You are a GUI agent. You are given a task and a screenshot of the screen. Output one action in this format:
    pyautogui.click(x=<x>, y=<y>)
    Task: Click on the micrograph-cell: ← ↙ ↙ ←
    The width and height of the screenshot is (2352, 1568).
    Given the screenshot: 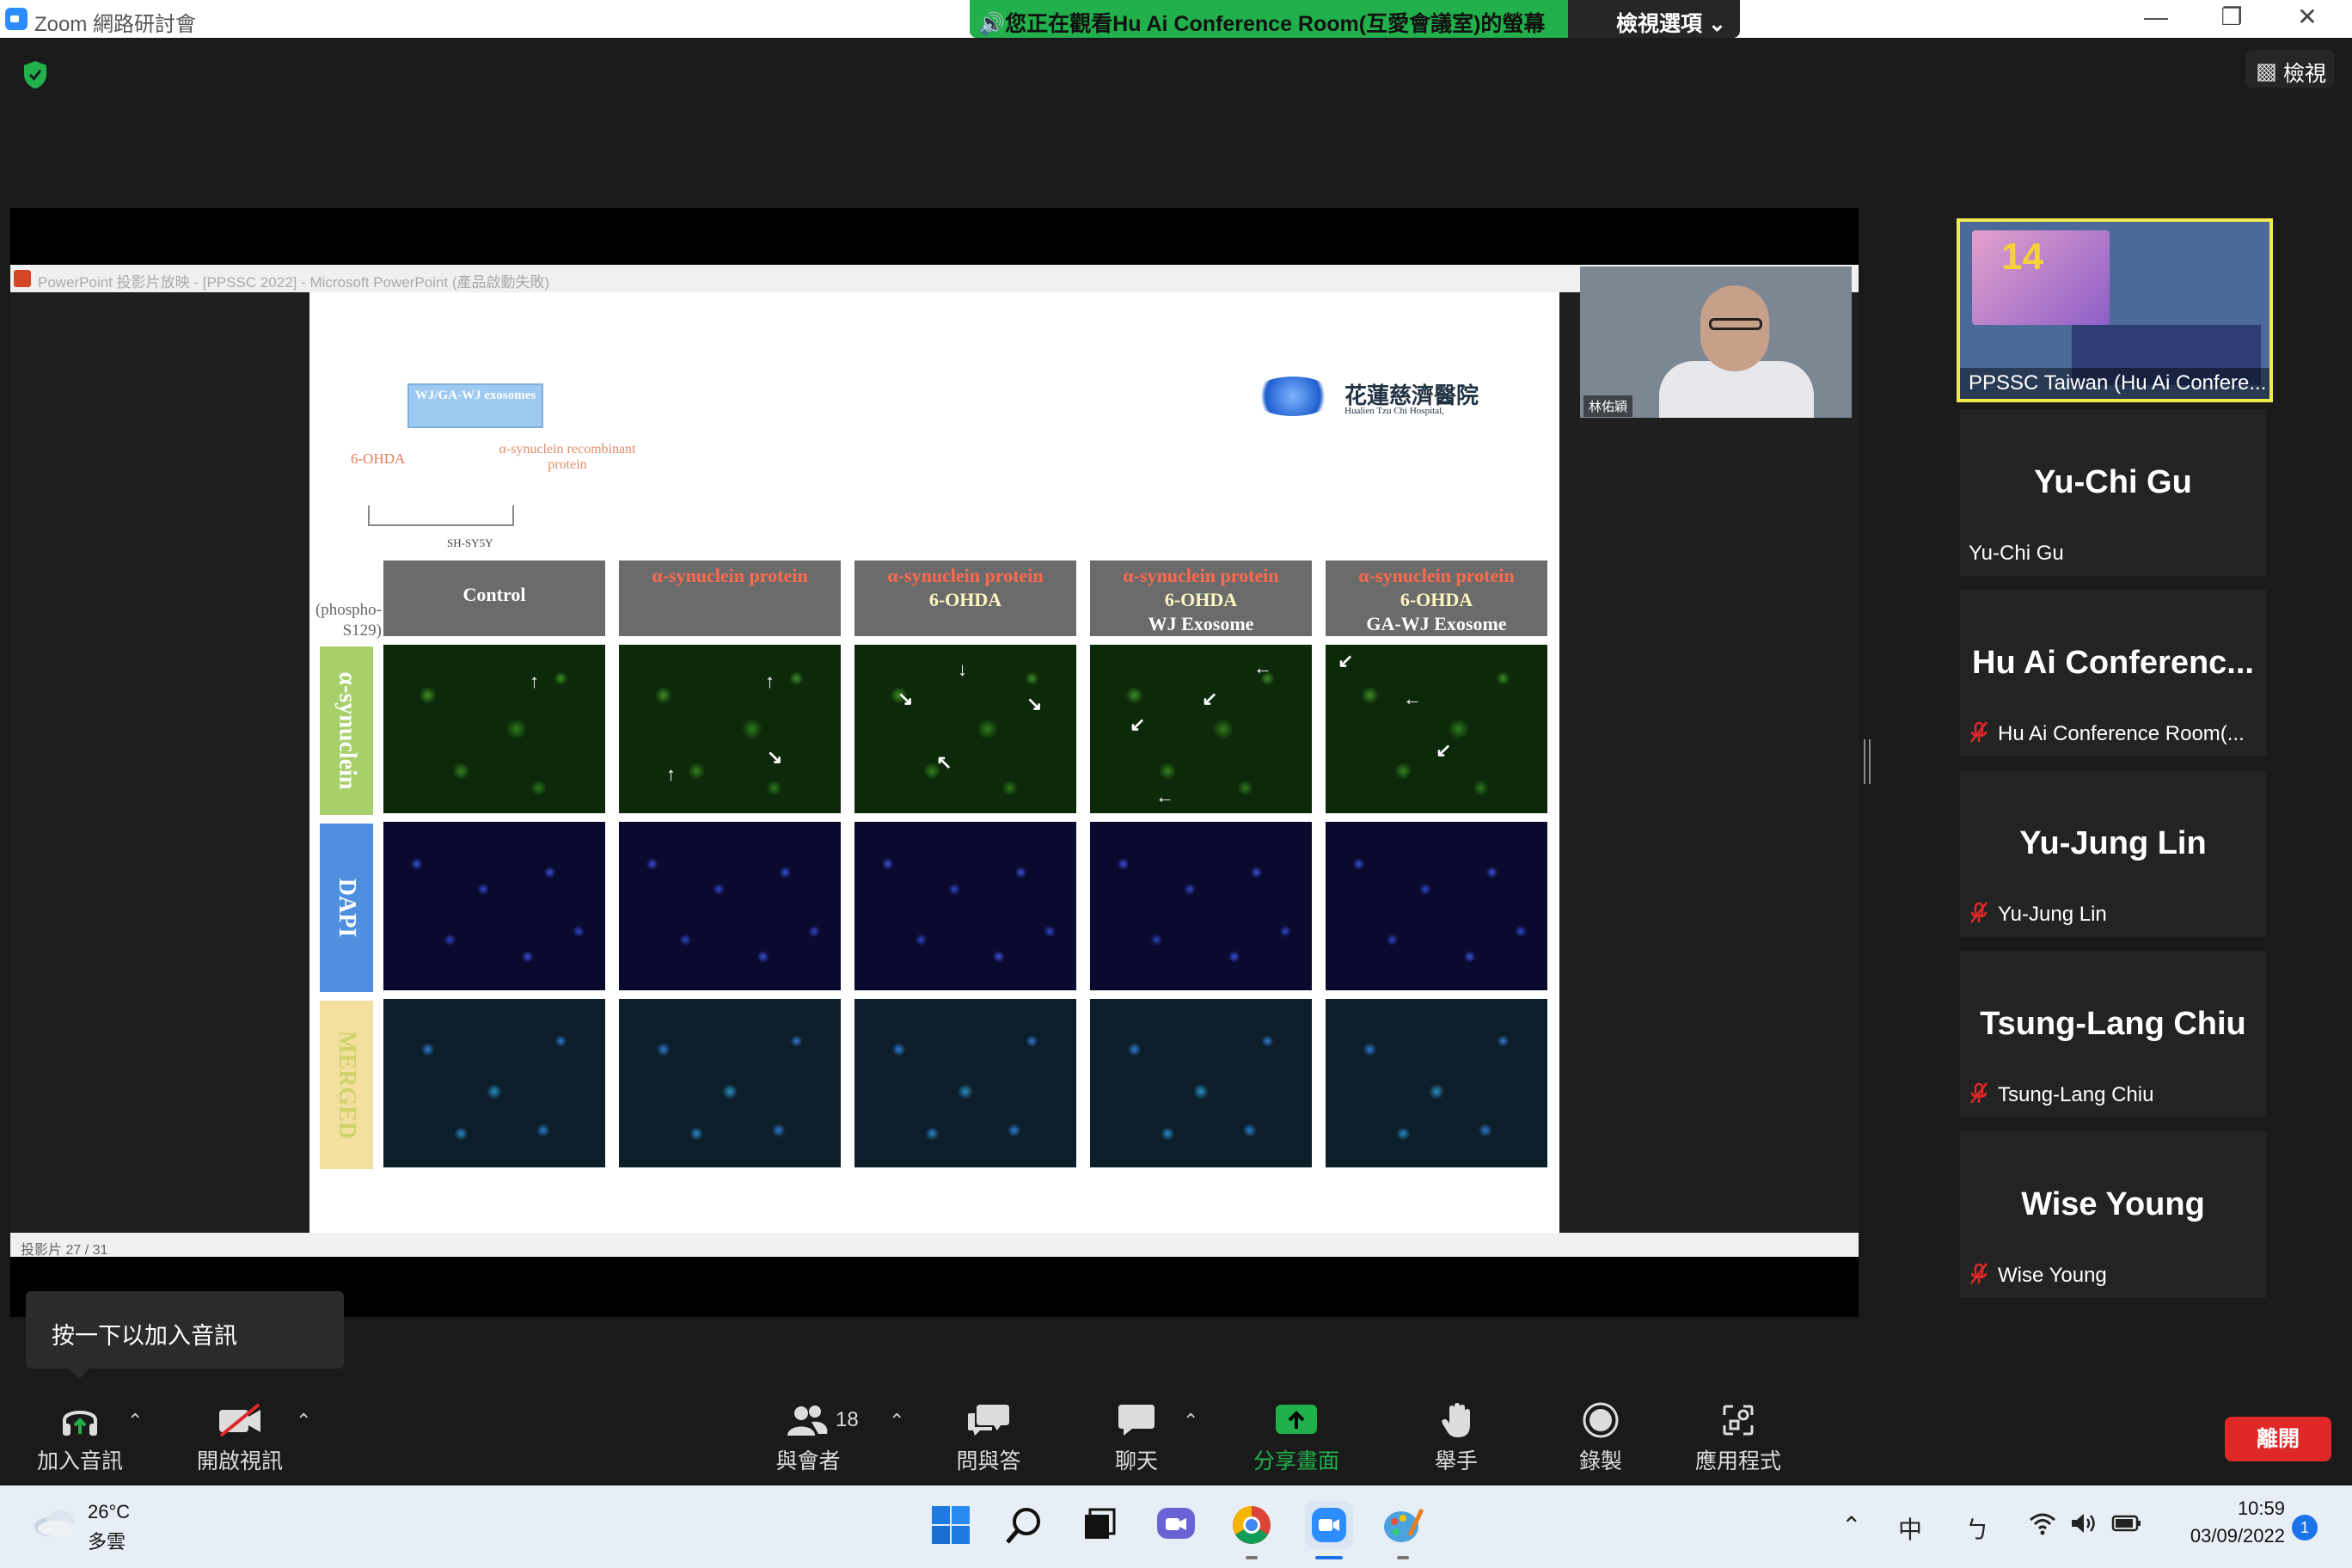 What is the action you would take?
    pyautogui.click(x=1201, y=729)
    